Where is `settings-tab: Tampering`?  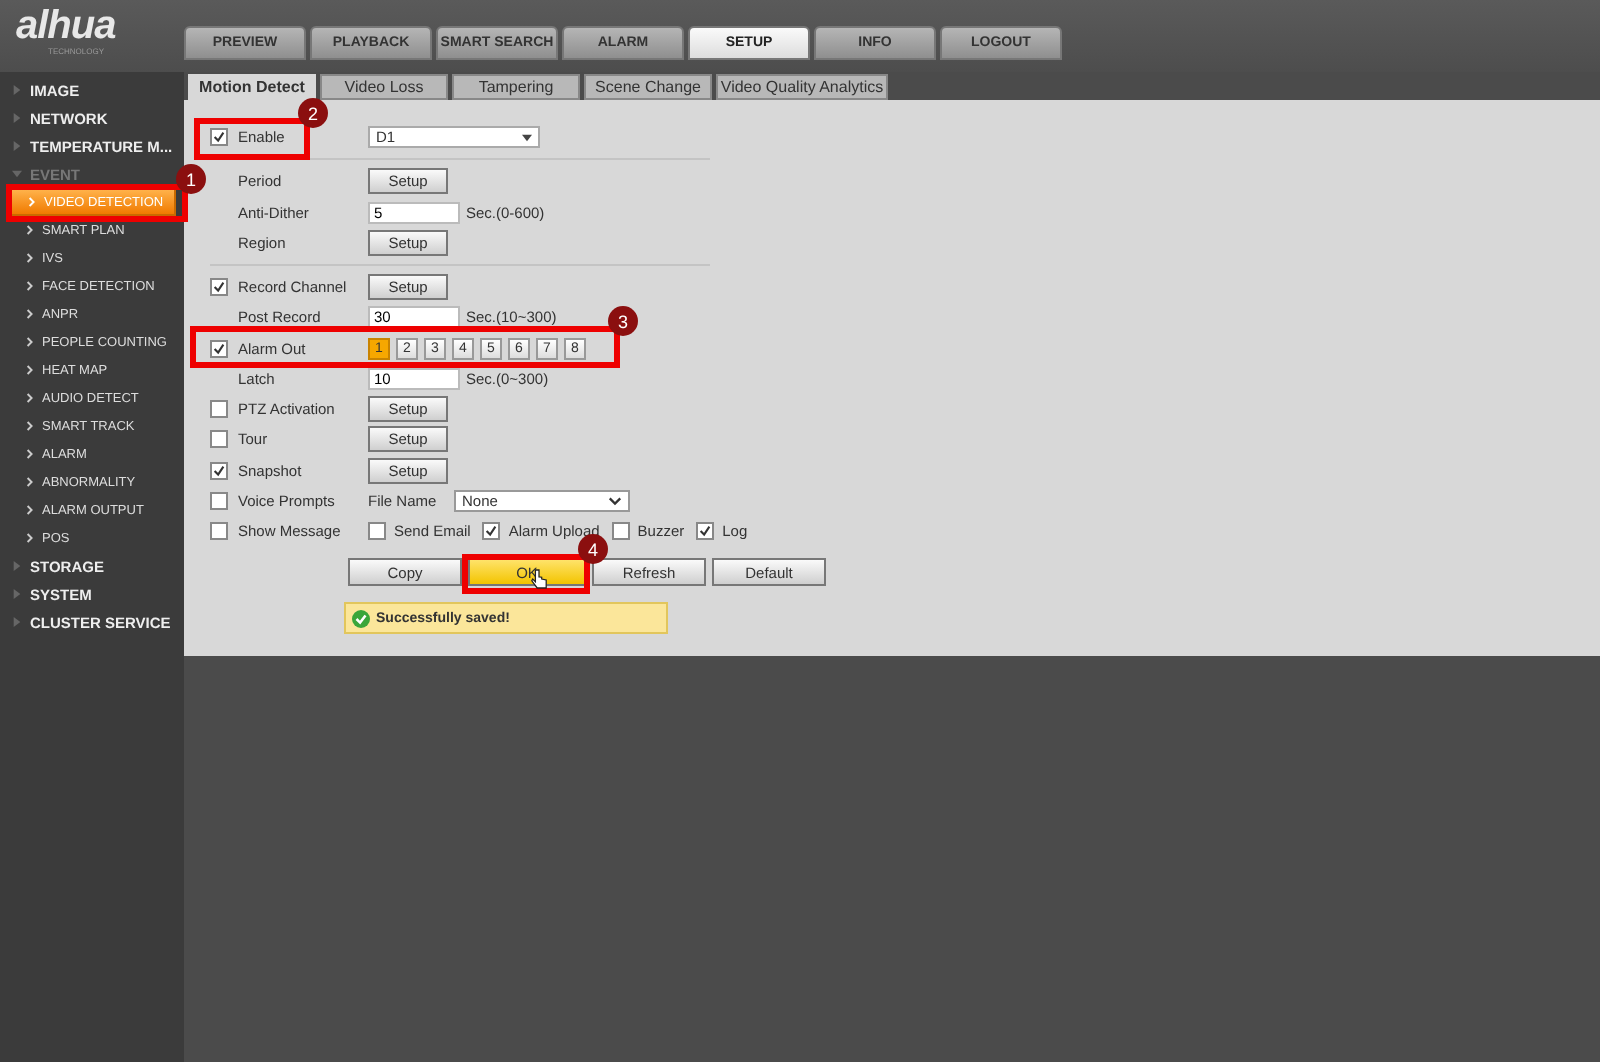 settings-tab: Tampering is located at coordinates (516, 87).